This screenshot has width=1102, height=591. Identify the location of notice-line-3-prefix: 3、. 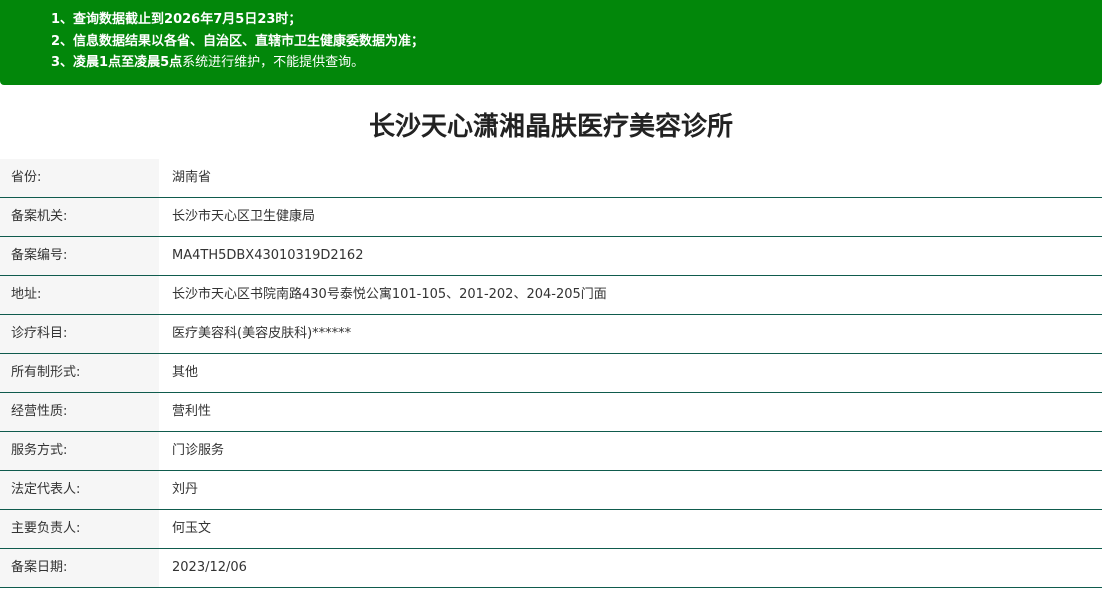
(62, 62).